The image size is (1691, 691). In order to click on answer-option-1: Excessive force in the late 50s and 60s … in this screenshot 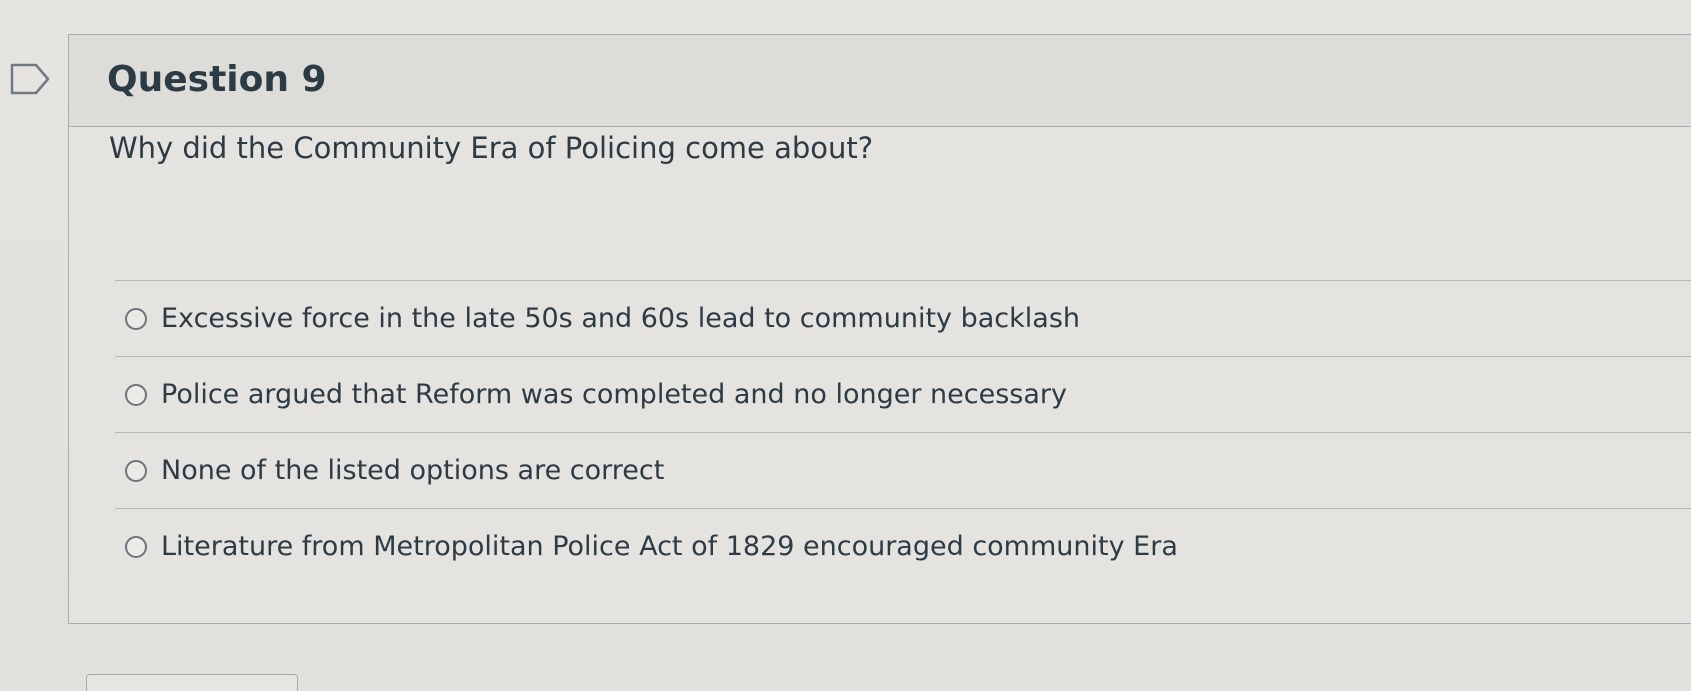, I will do `click(903, 318)`.